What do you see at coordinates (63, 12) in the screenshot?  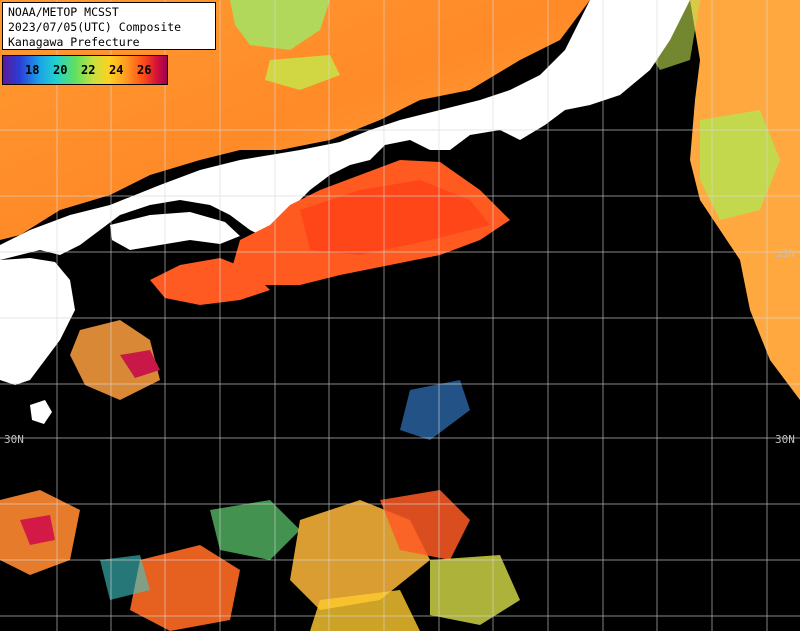 I see `title-source: NOAA/METOP MCSST` at bounding box center [63, 12].